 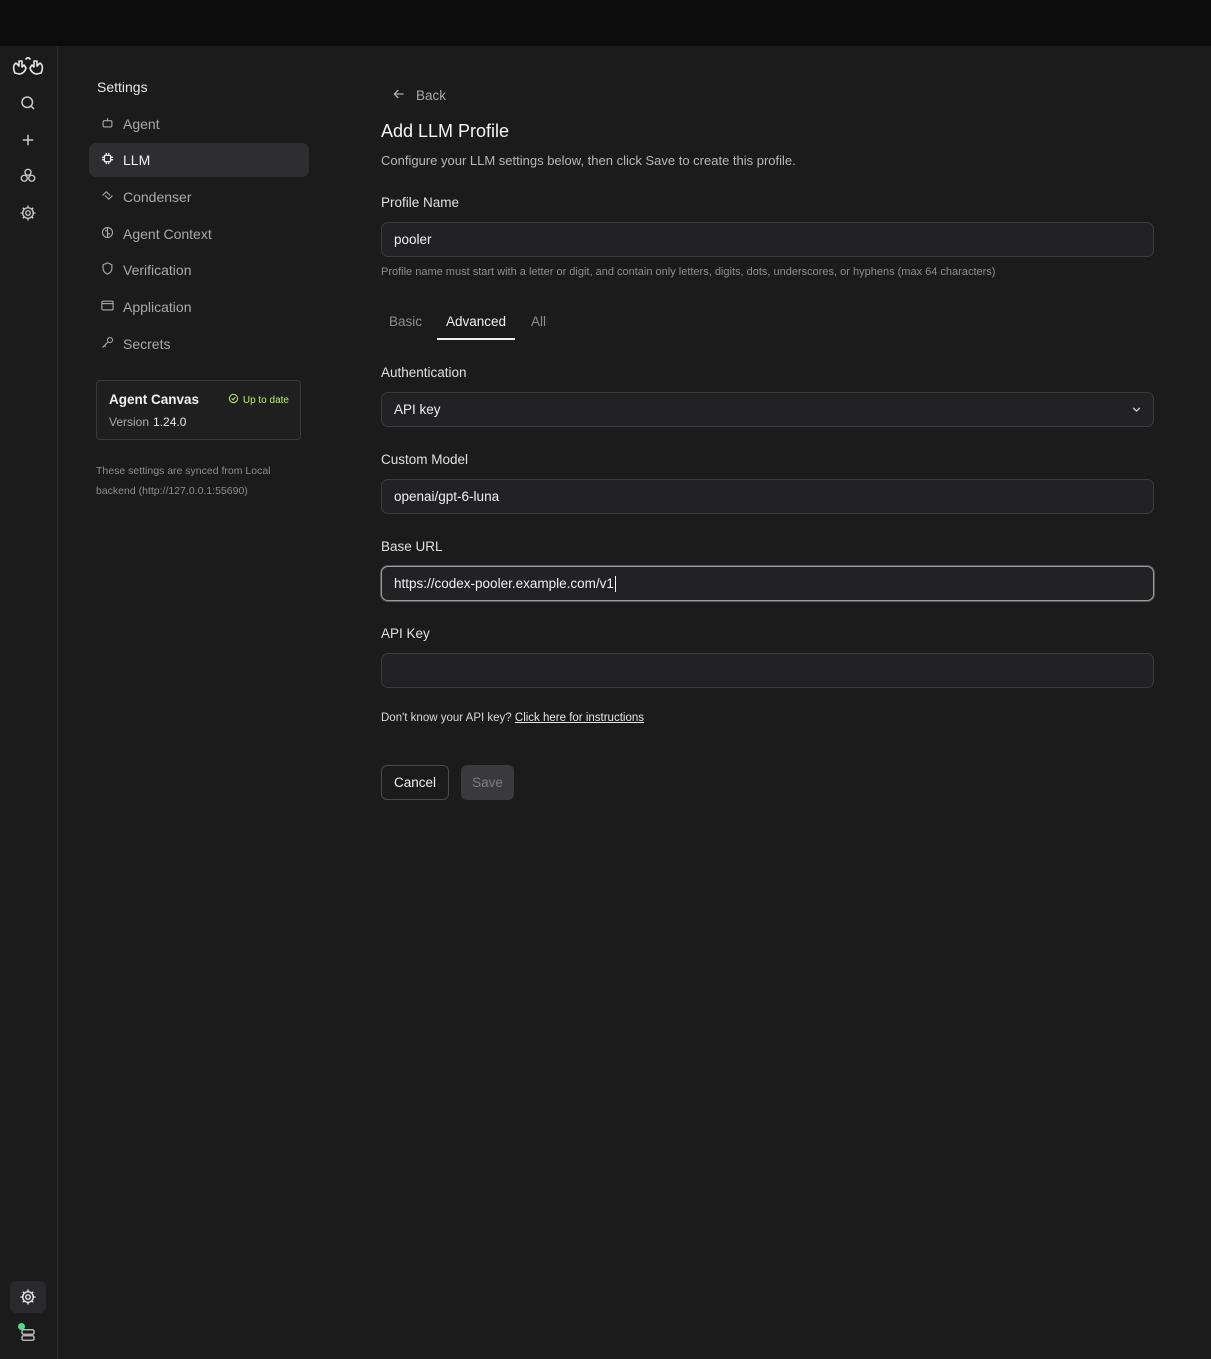 What do you see at coordinates (418, 95) in the screenshot?
I see `back-button: Back` at bounding box center [418, 95].